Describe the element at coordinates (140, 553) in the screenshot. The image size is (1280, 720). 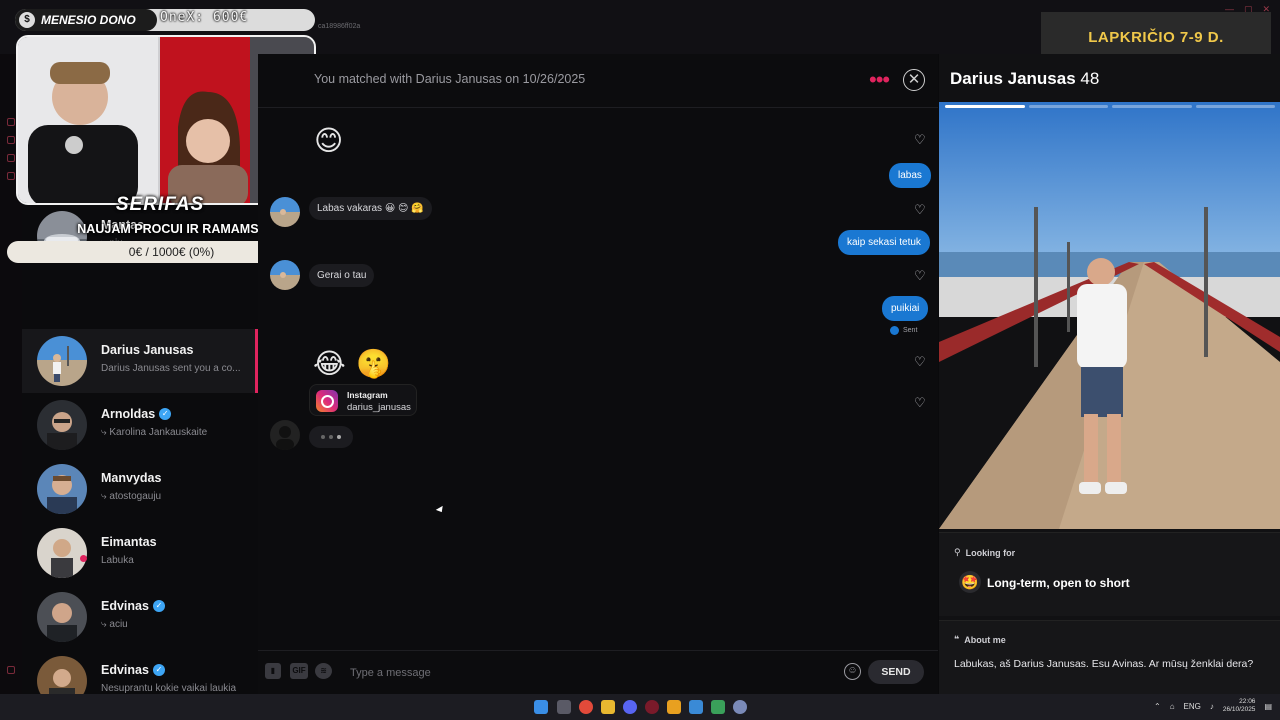
I see `conversation-item: Eimantas Labuka` at that location.